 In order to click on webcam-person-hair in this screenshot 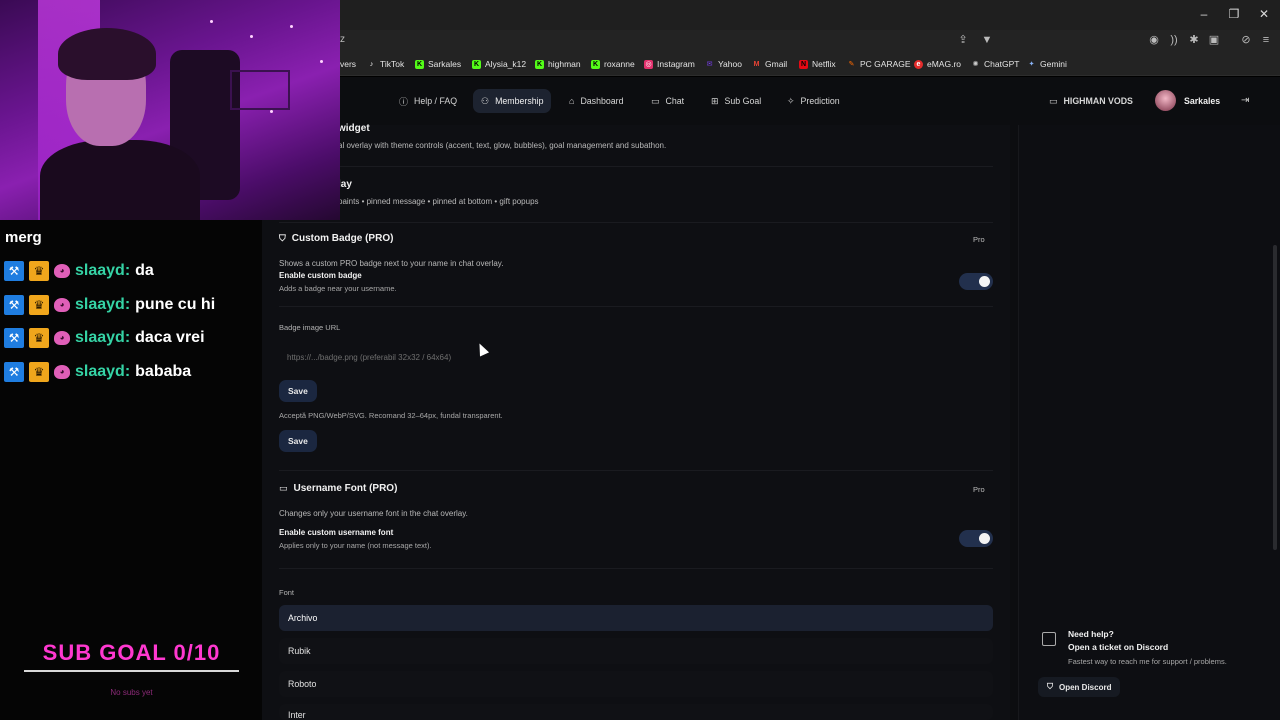, I will do `click(107, 54)`.